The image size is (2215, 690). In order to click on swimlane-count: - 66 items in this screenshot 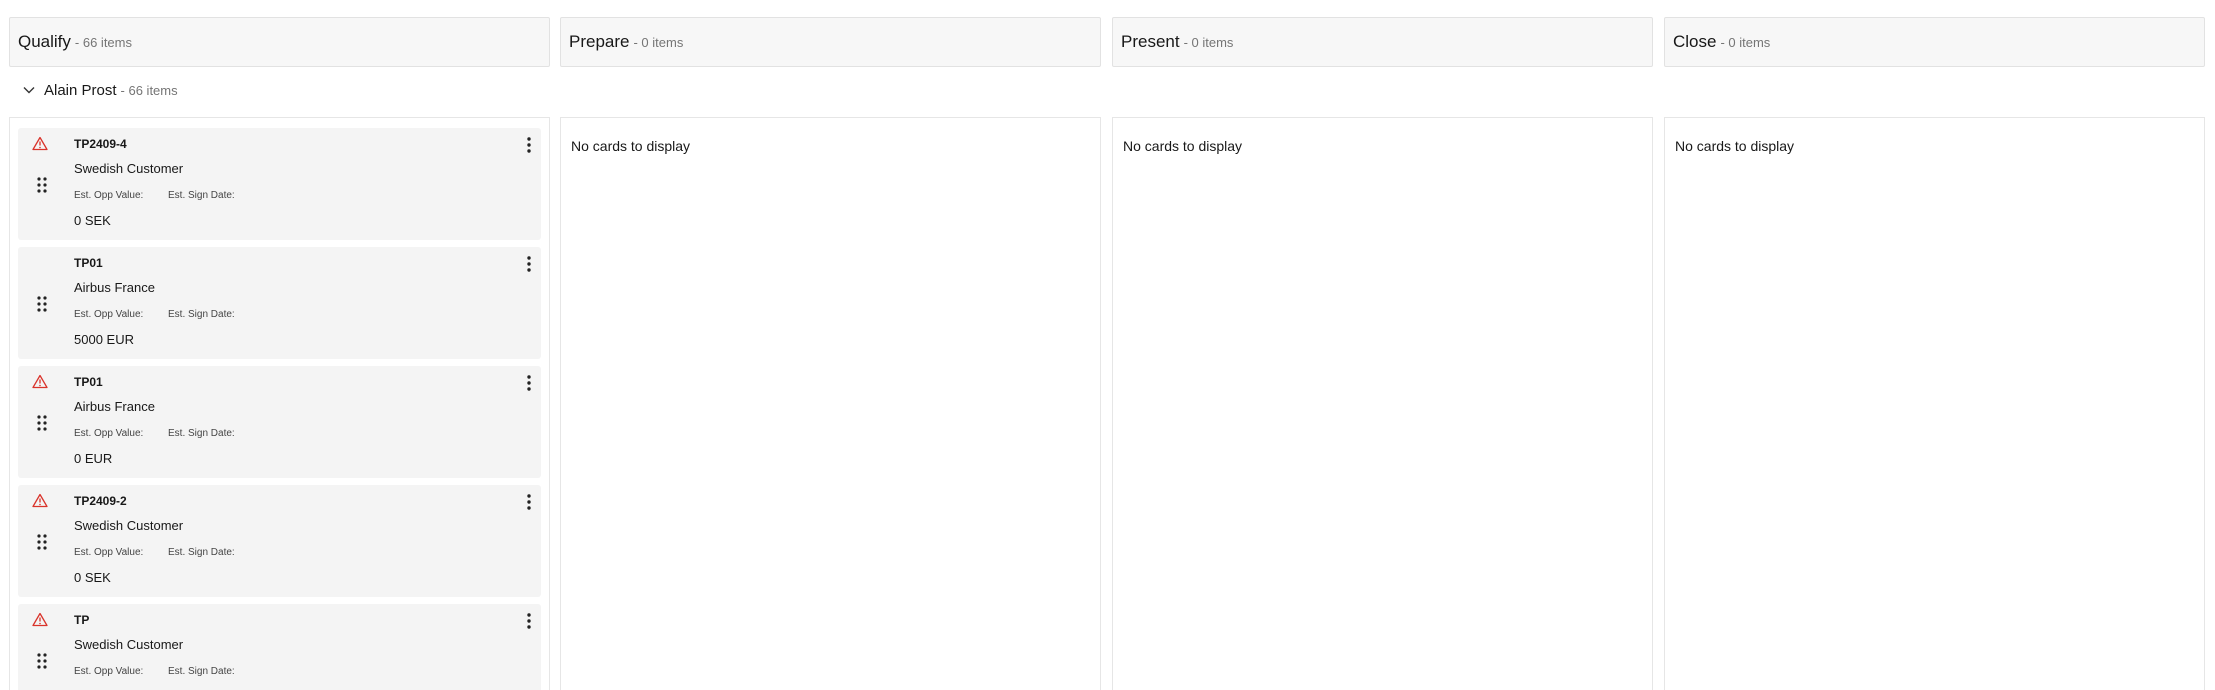, I will do `click(149, 90)`.